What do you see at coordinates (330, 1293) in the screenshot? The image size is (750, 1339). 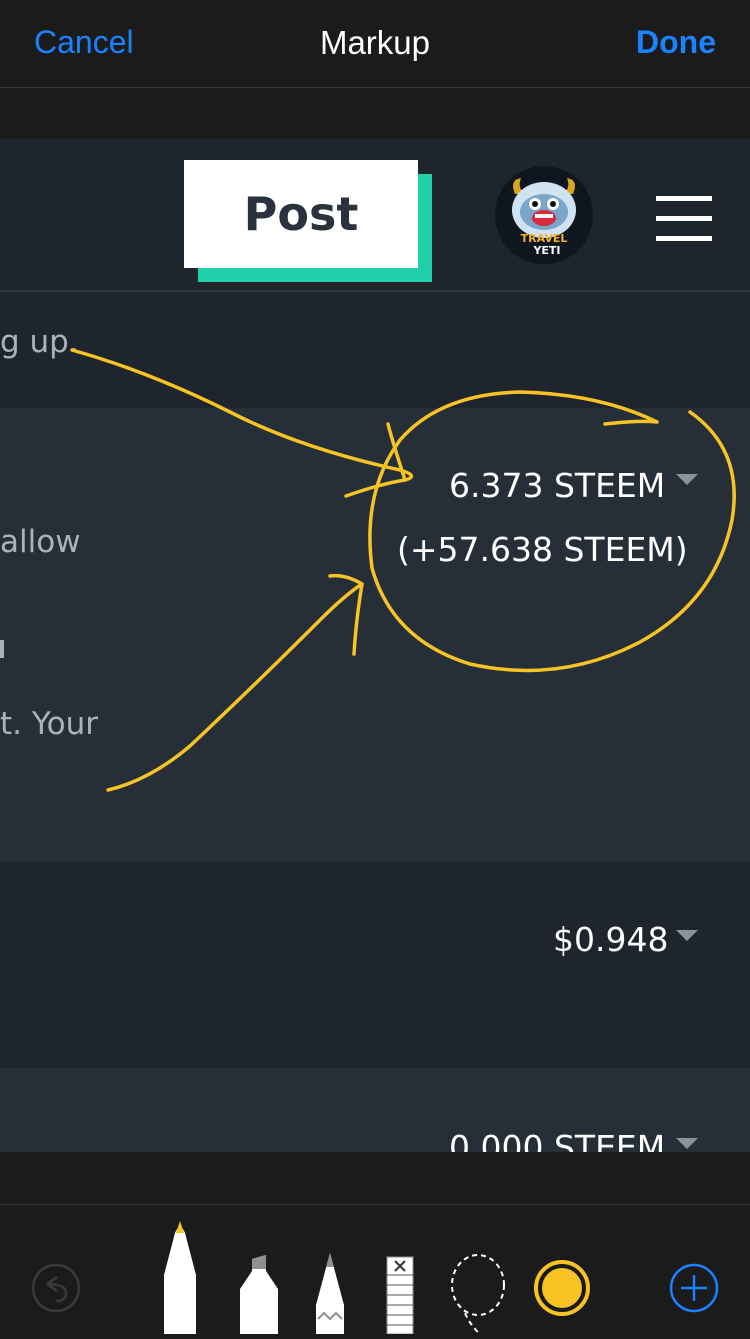 I see `pencil-icon` at bounding box center [330, 1293].